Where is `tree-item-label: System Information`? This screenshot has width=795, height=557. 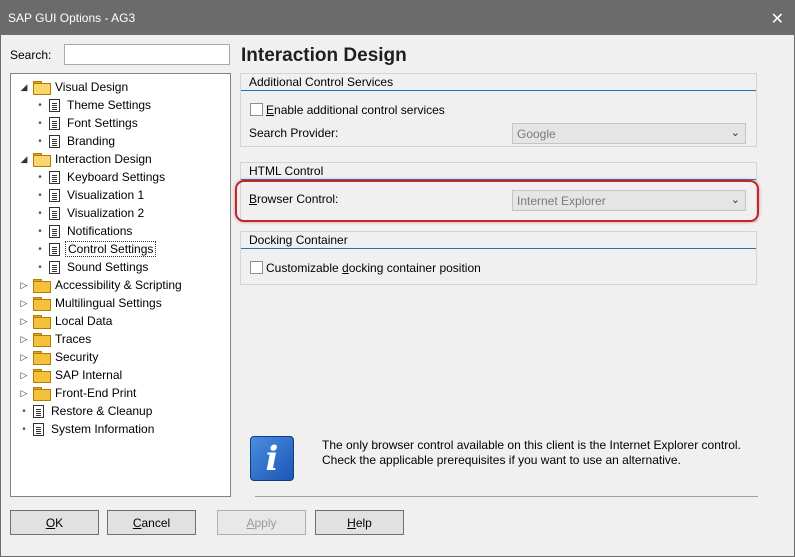 tree-item-label: System Information is located at coordinates (103, 429).